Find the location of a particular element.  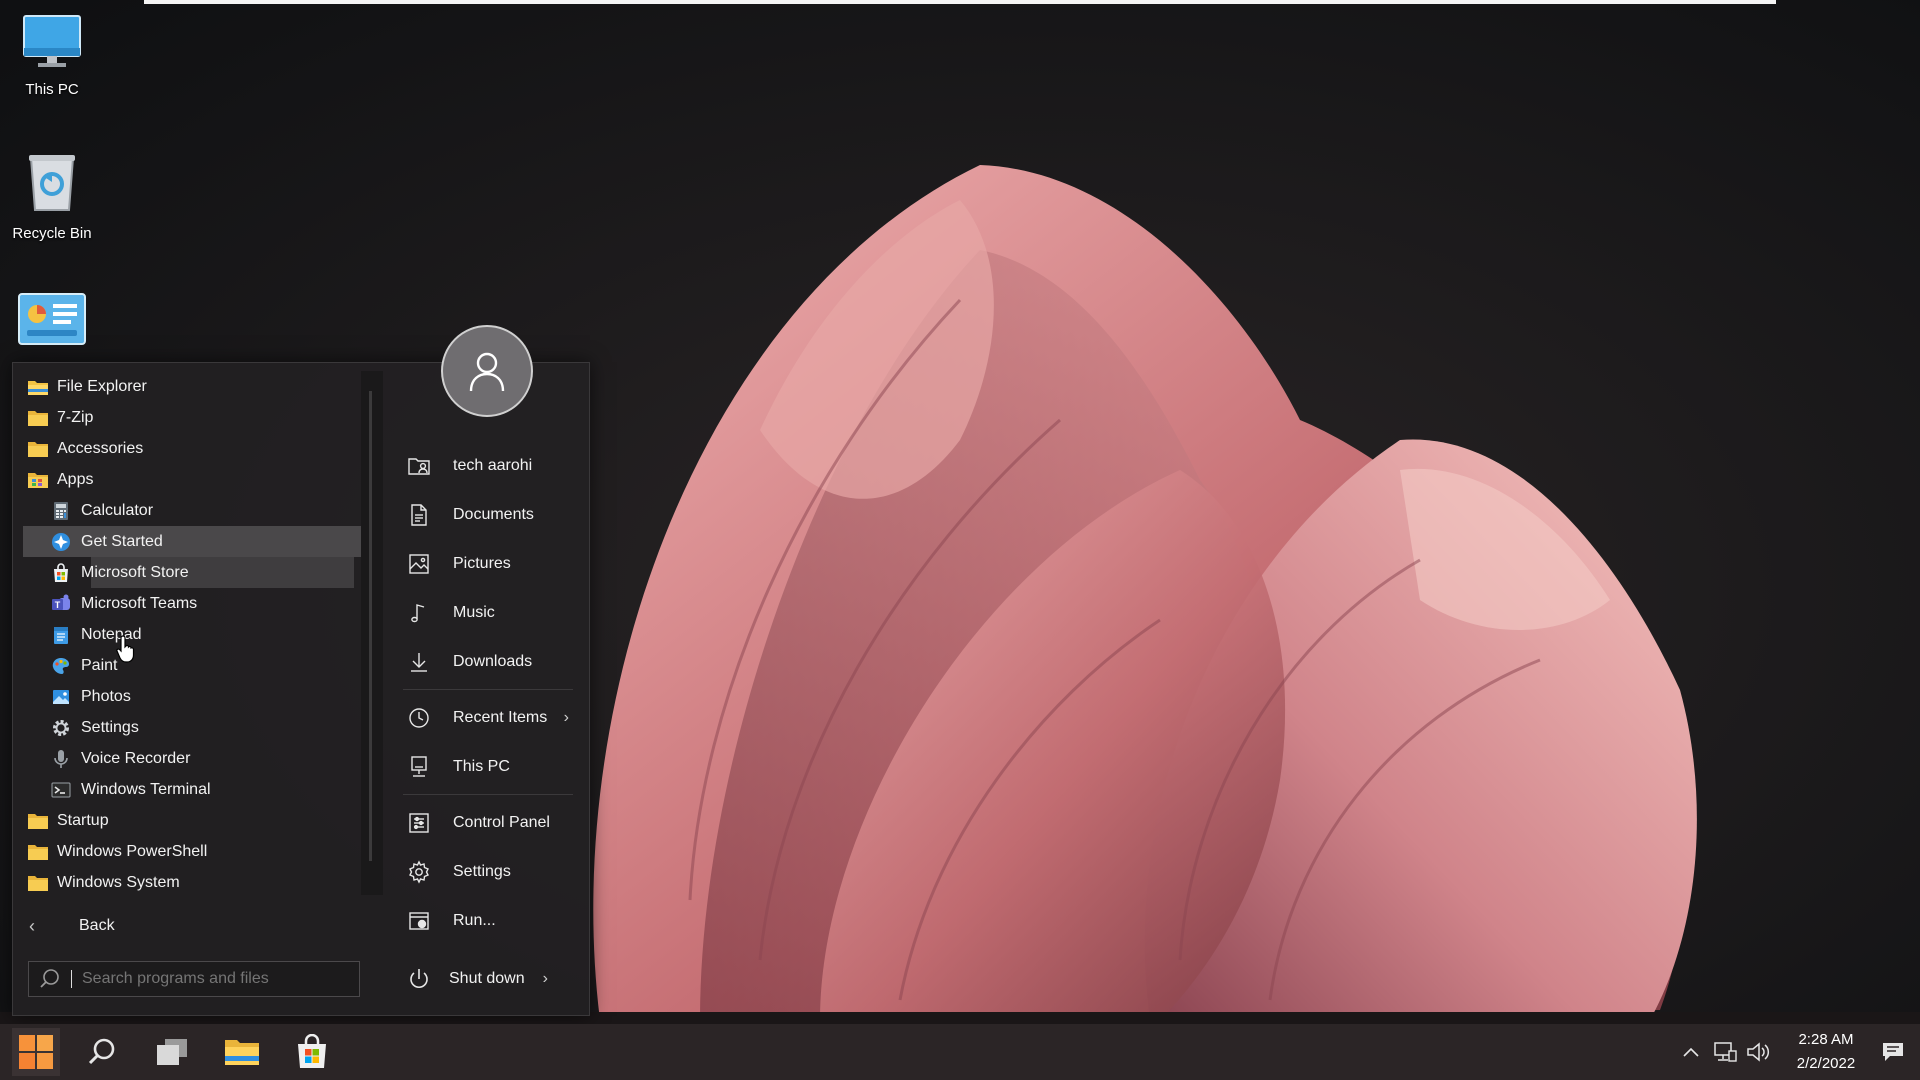

search-programs-box is located at coordinates (194, 979).